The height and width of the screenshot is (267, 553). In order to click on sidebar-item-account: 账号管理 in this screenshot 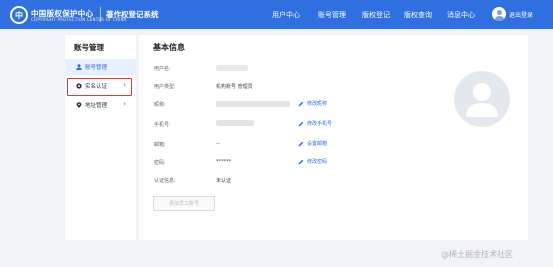, I will do `click(100, 67)`.